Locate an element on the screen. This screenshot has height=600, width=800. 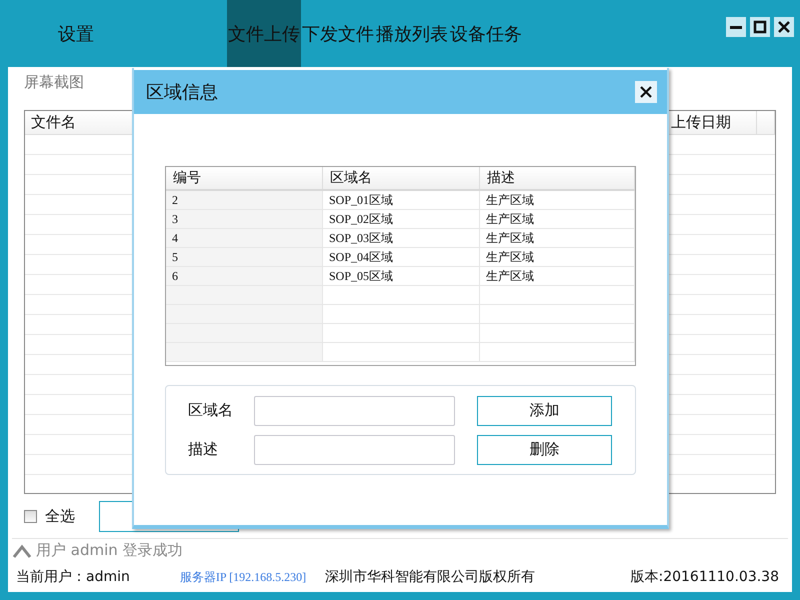
action-button: 添加 is located at coordinates (544, 411).